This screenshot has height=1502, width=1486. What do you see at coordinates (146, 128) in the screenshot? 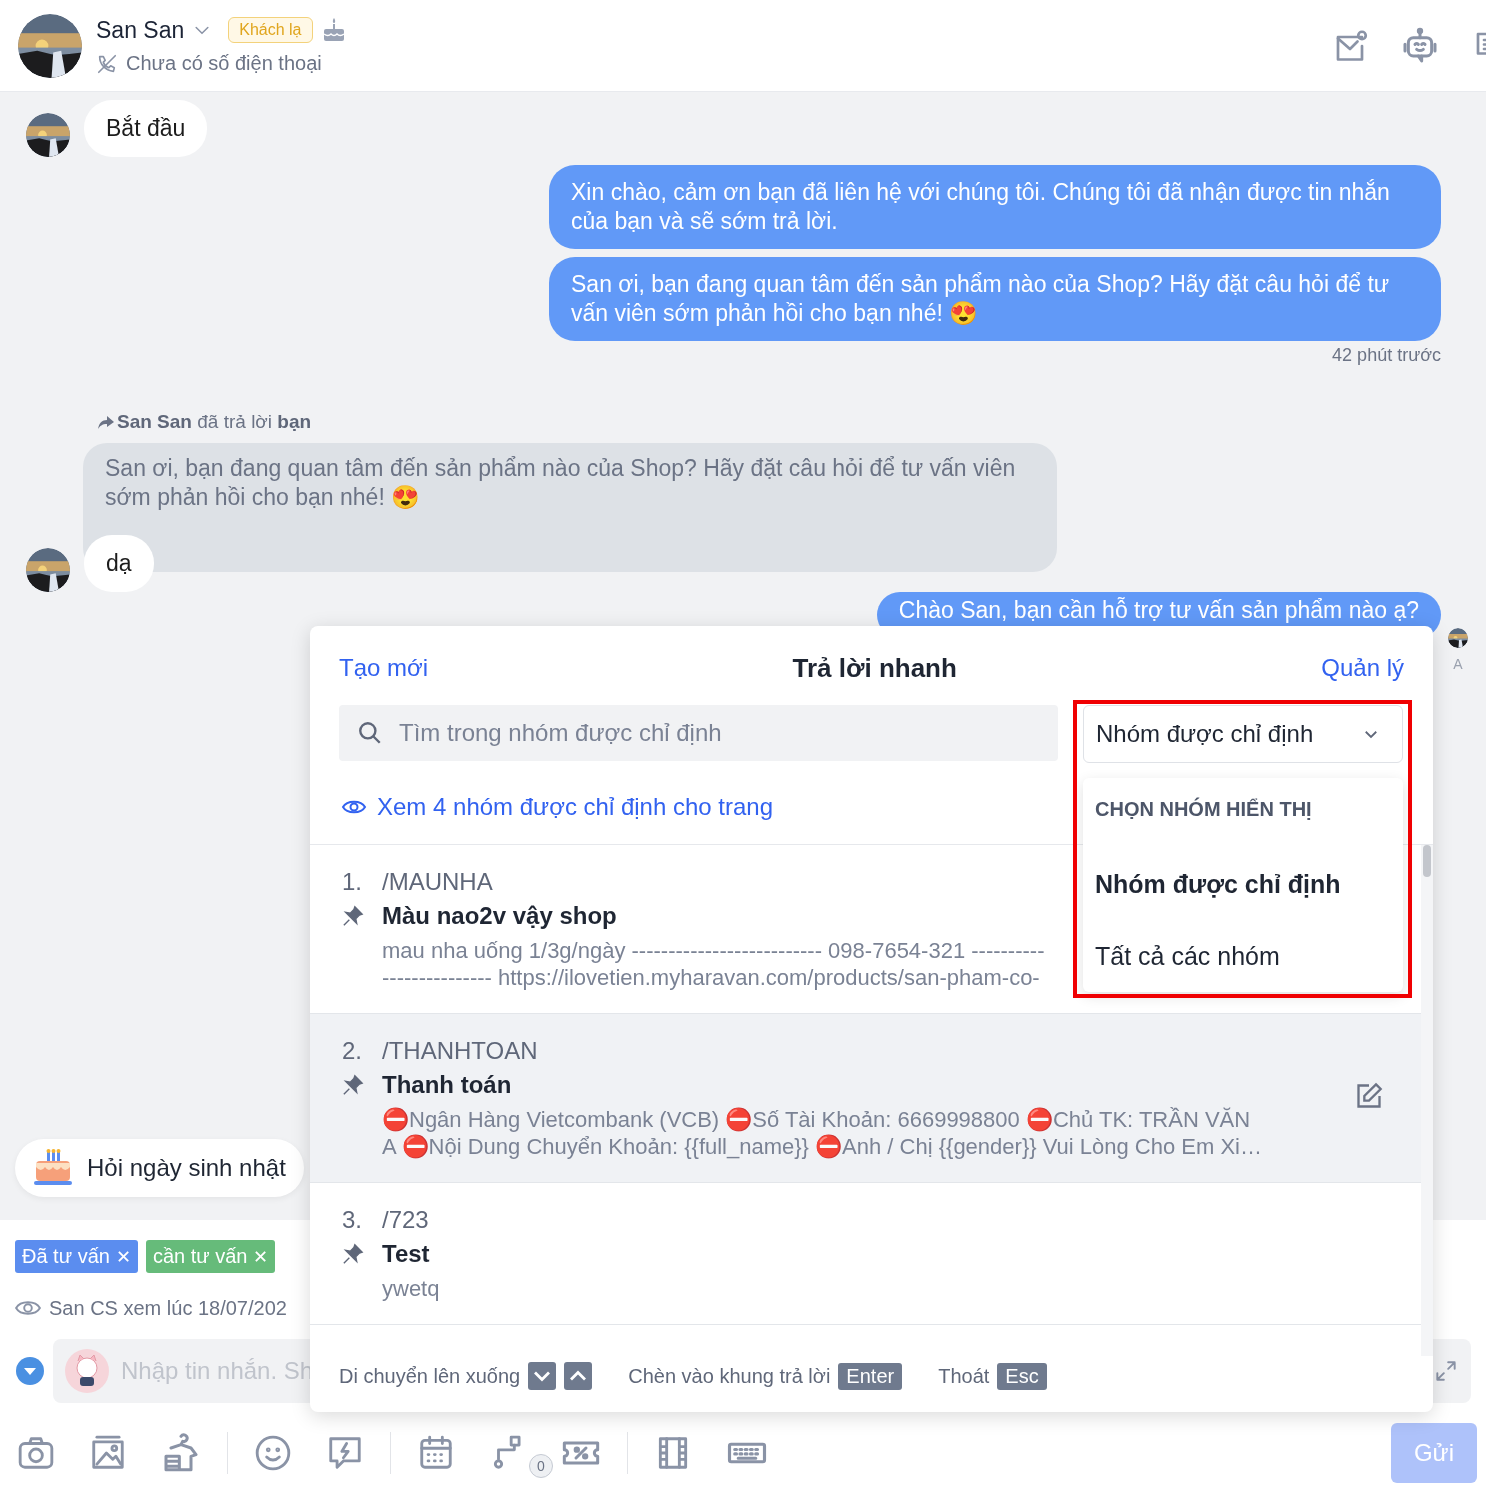
I see `message-bubble: Bắt đầu` at bounding box center [146, 128].